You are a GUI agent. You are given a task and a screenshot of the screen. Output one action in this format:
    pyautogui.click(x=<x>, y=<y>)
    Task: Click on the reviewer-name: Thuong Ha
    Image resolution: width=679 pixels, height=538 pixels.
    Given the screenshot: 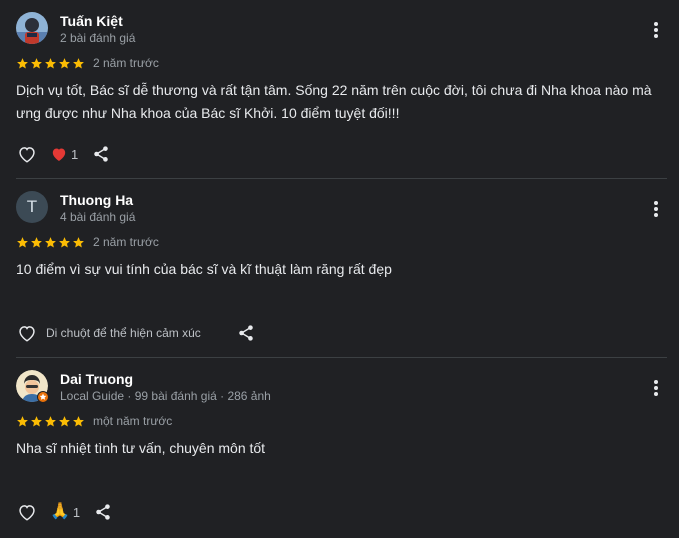 What is the action you would take?
    pyautogui.click(x=96, y=200)
    